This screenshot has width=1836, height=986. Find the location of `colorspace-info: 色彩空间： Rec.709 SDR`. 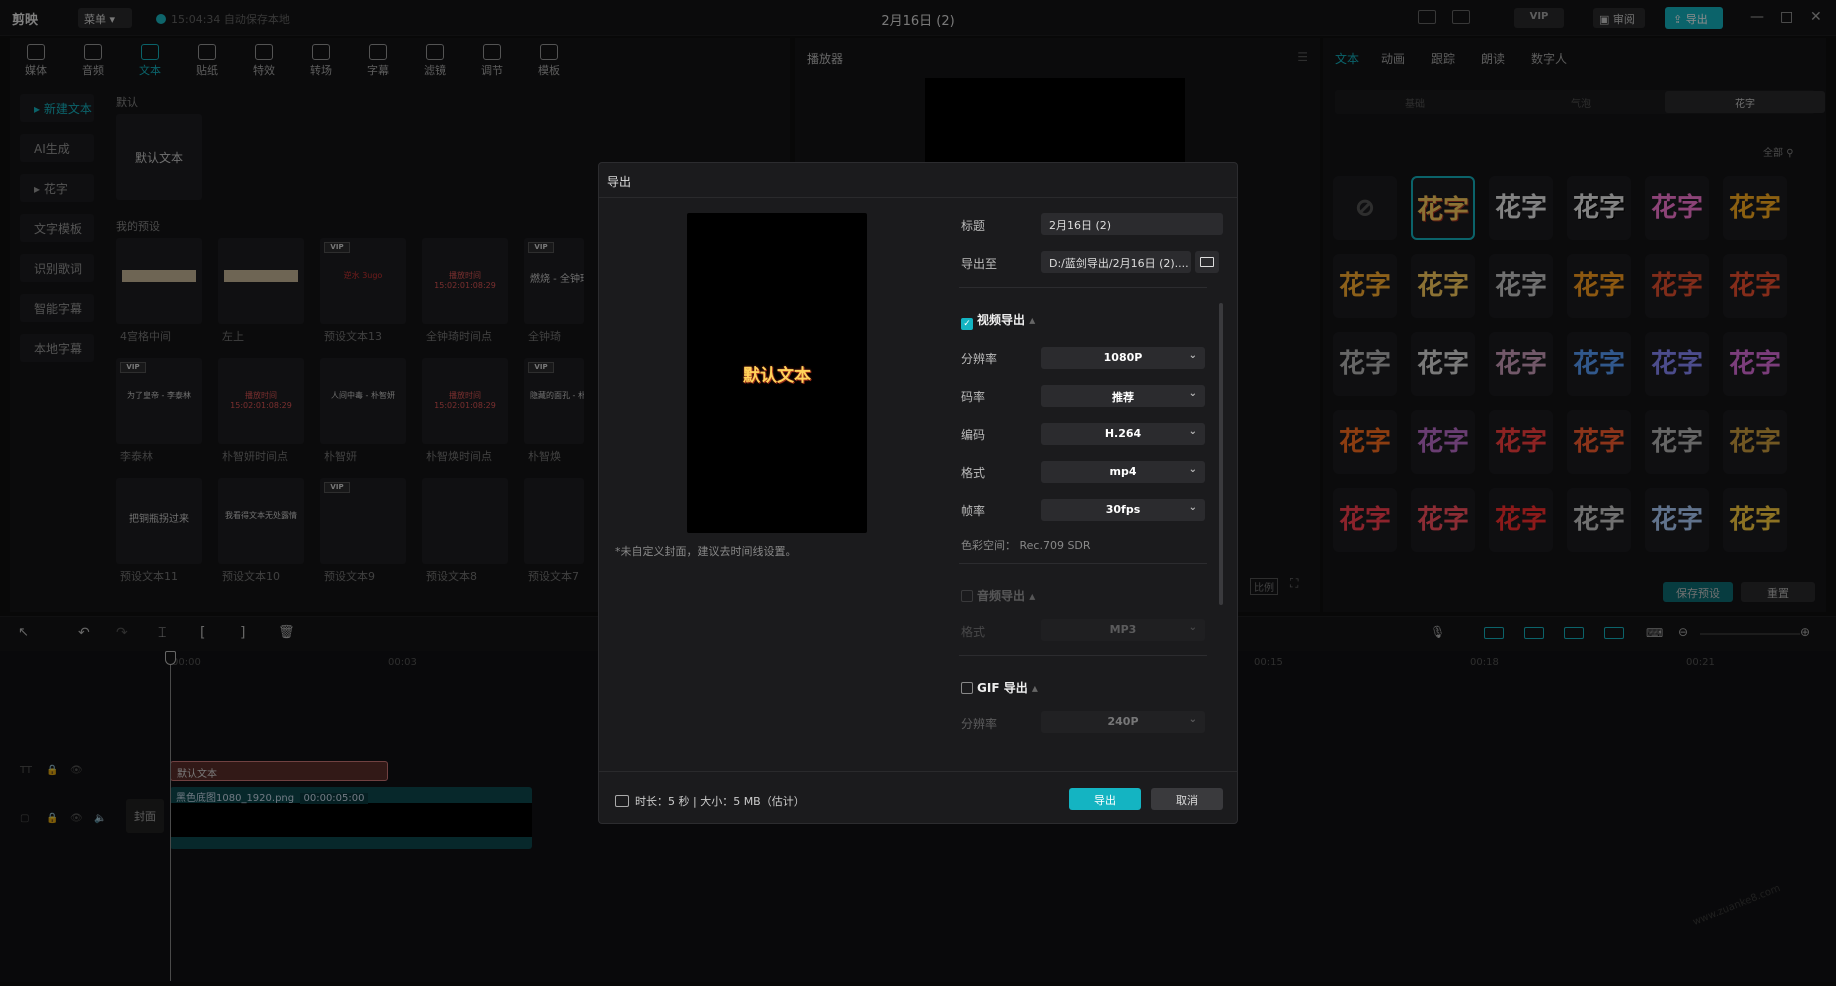

colorspace-info: 色彩空间： Rec.709 SDR is located at coordinates (1026, 545).